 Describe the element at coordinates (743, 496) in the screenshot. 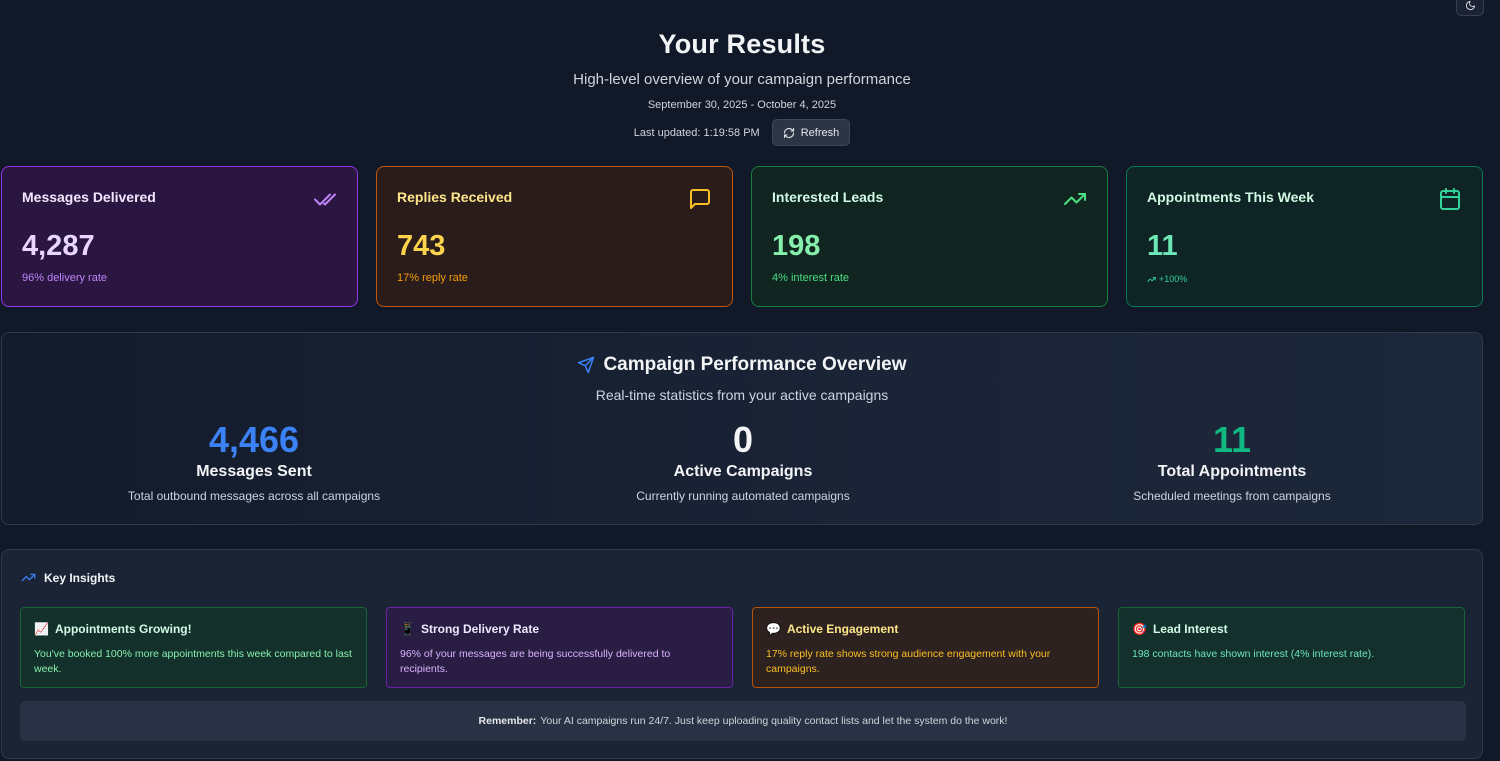

I see `metric-desc: Currently running automated campaigns` at that location.